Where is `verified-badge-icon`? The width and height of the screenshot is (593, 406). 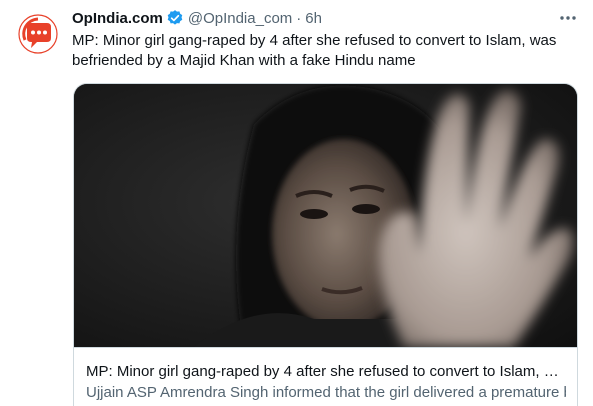 verified-badge-icon is located at coordinates (175, 18).